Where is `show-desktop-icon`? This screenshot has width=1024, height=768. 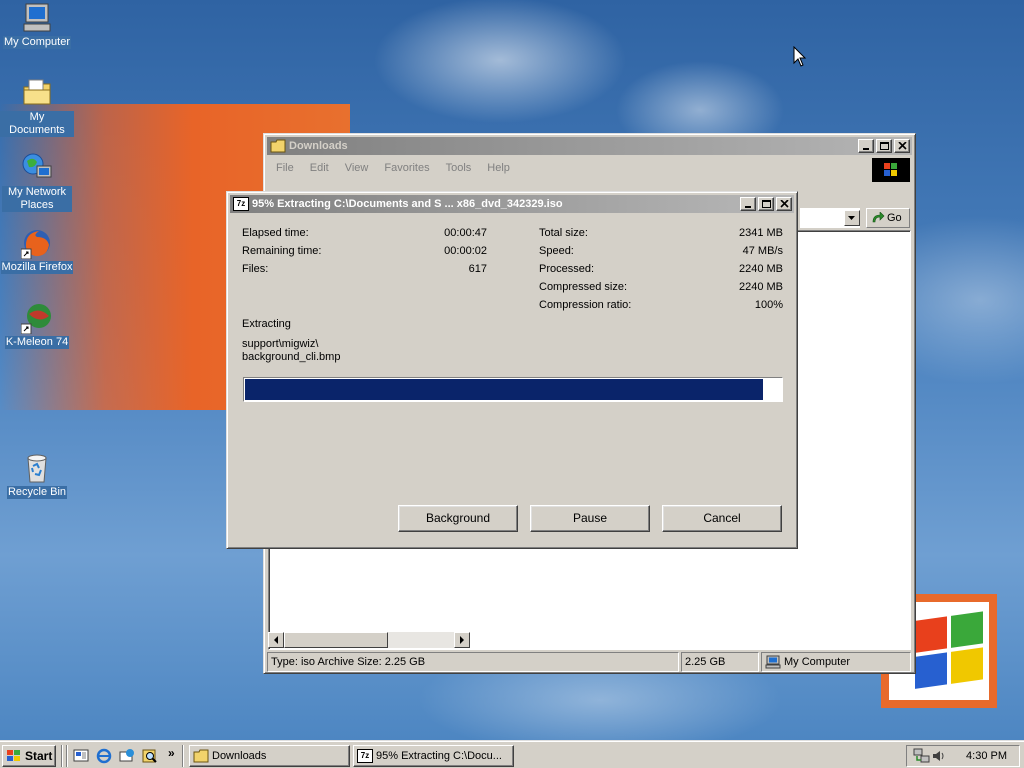 show-desktop-icon is located at coordinates (81, 756).